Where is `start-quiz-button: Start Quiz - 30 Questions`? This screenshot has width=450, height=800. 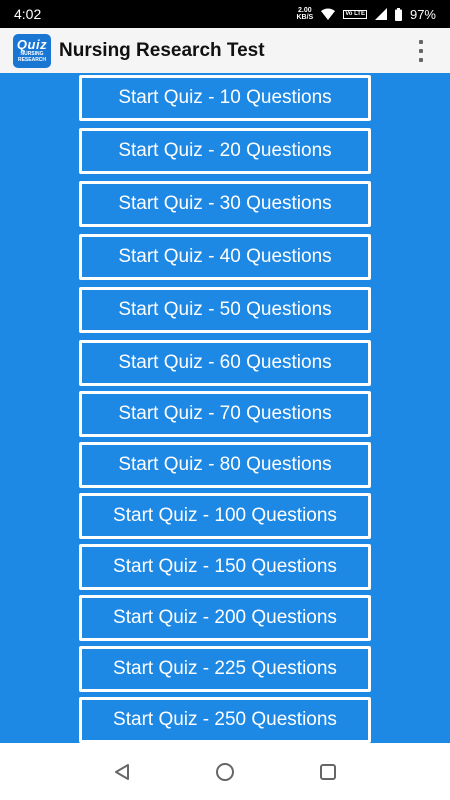 start-quiz-button: Start Quiz - 30 Questions is located at coordinates (225, 204).